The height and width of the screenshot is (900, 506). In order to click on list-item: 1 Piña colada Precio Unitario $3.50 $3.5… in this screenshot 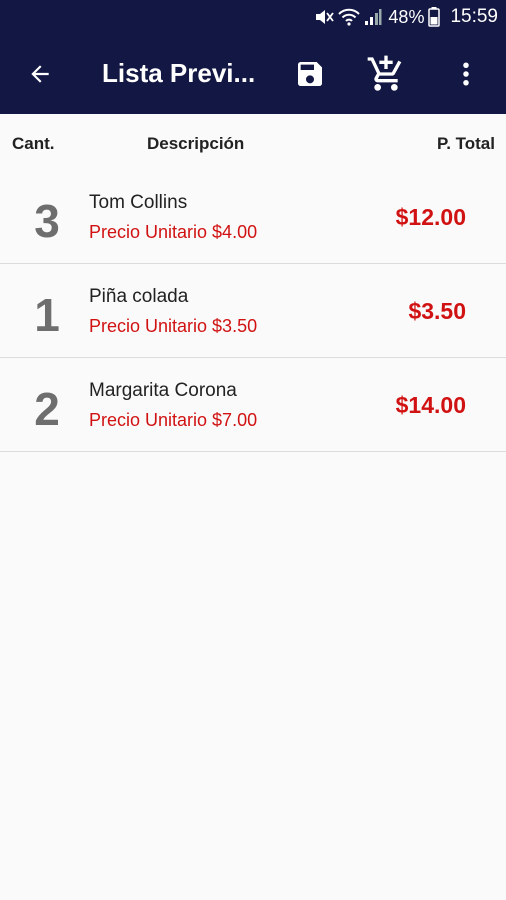, I will do `click(253, 311)`.